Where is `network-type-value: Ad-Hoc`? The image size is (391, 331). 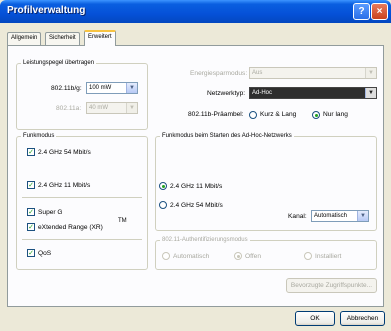
network-type-value: Ad-Hoc is located at coordinates (262, 93).